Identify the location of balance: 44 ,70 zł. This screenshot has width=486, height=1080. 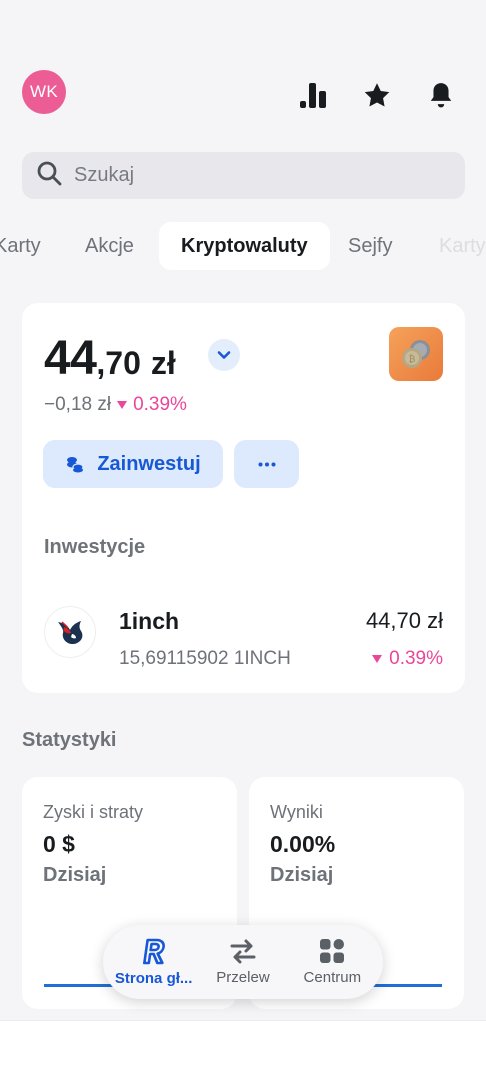
(110, 358).